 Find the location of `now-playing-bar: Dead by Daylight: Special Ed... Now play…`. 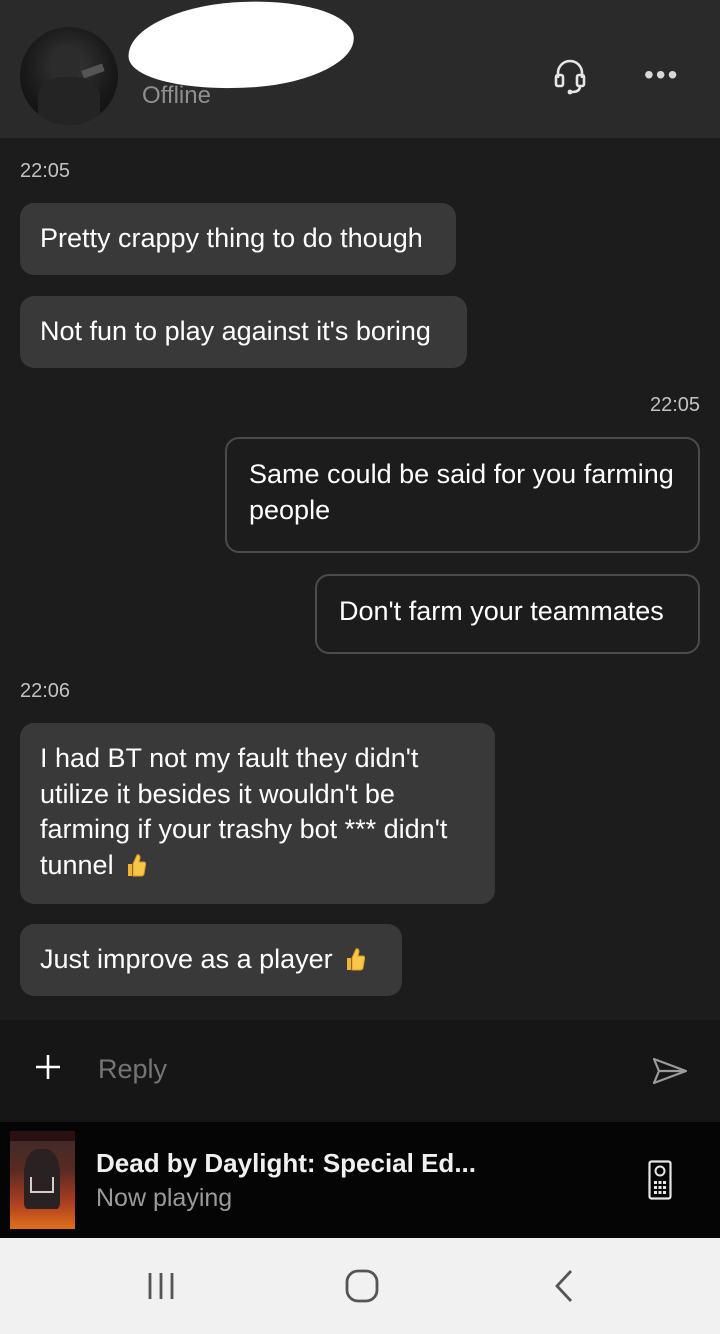

now-playing-bar: Dead by Daylight: Special Ed... Now play… is located at coordinates (360, 1180).